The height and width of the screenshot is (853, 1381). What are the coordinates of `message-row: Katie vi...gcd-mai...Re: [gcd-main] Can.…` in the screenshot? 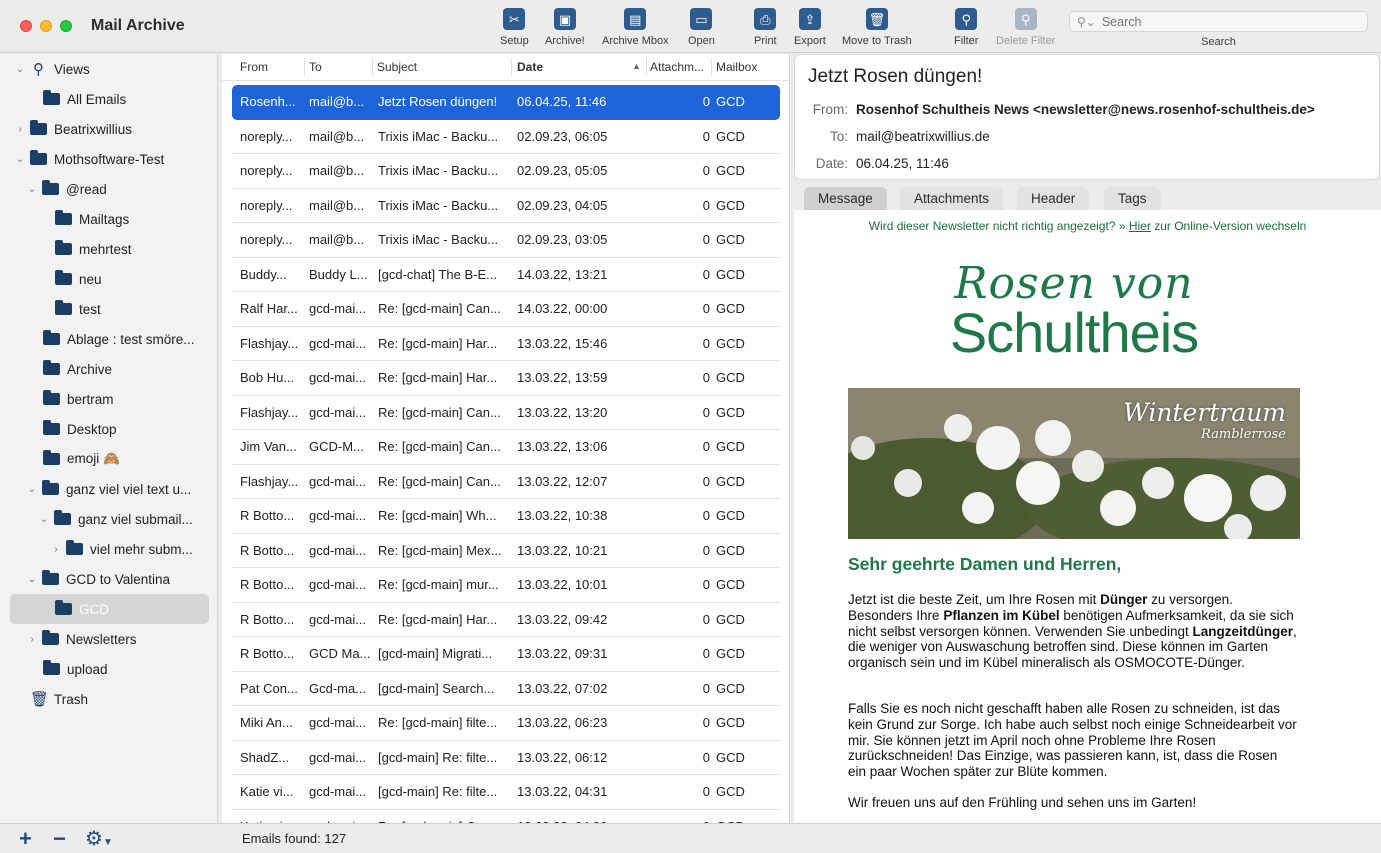 It's located at (506, 817).